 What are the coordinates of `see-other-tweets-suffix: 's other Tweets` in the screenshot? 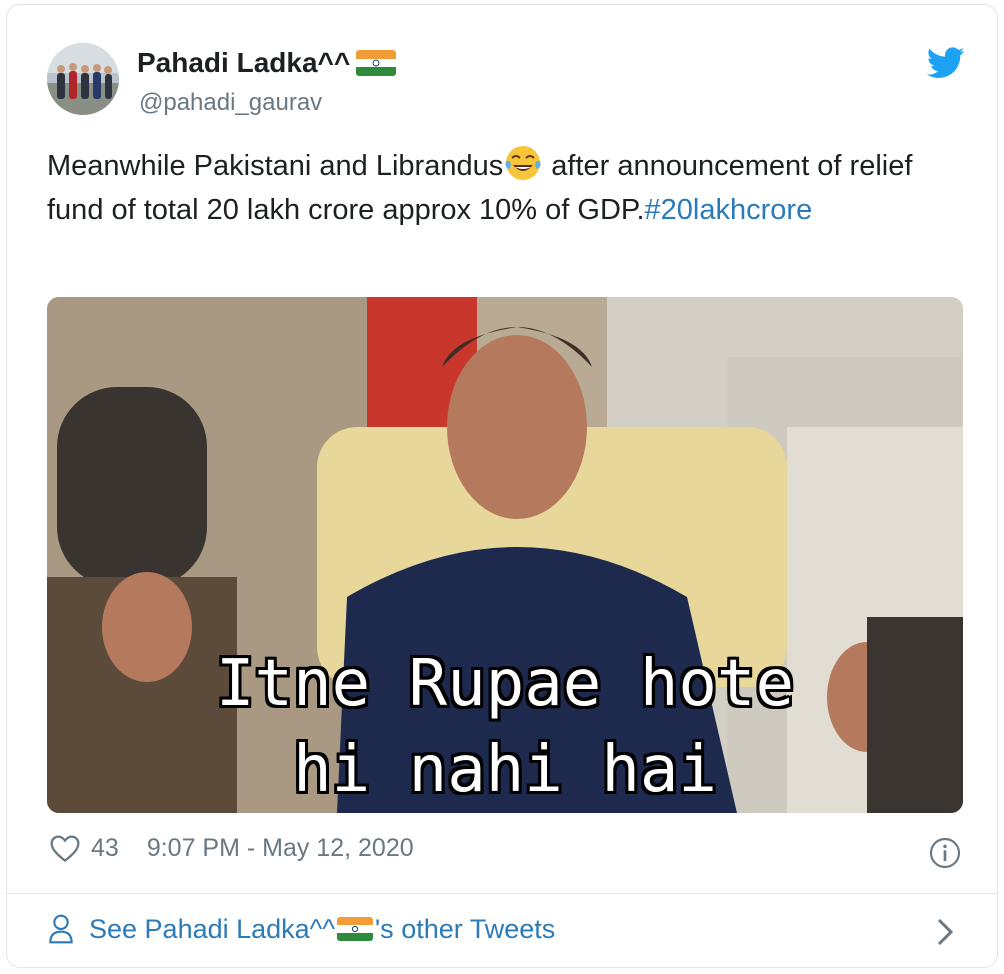 It's located at (465, 929).